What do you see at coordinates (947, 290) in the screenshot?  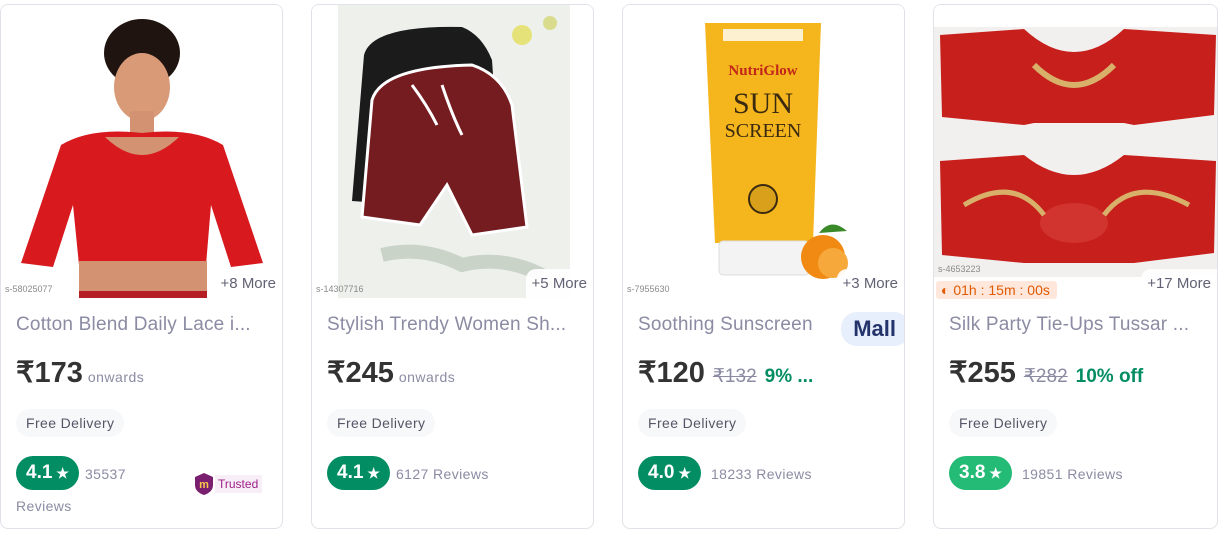 I see `timer-icon: ◐` at bounding box center [947, 290].